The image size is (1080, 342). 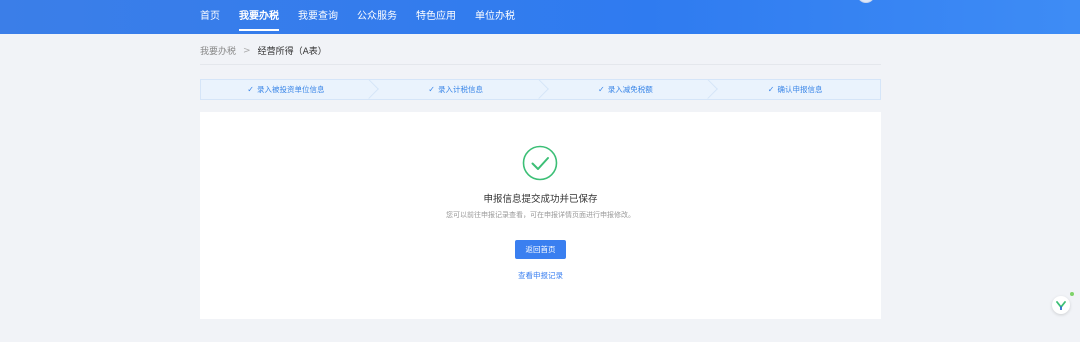 I want to click on result-description: 您可以前往申报记录查看，可在申报详情页面进行申报修改。, so click(x=540, y=215).